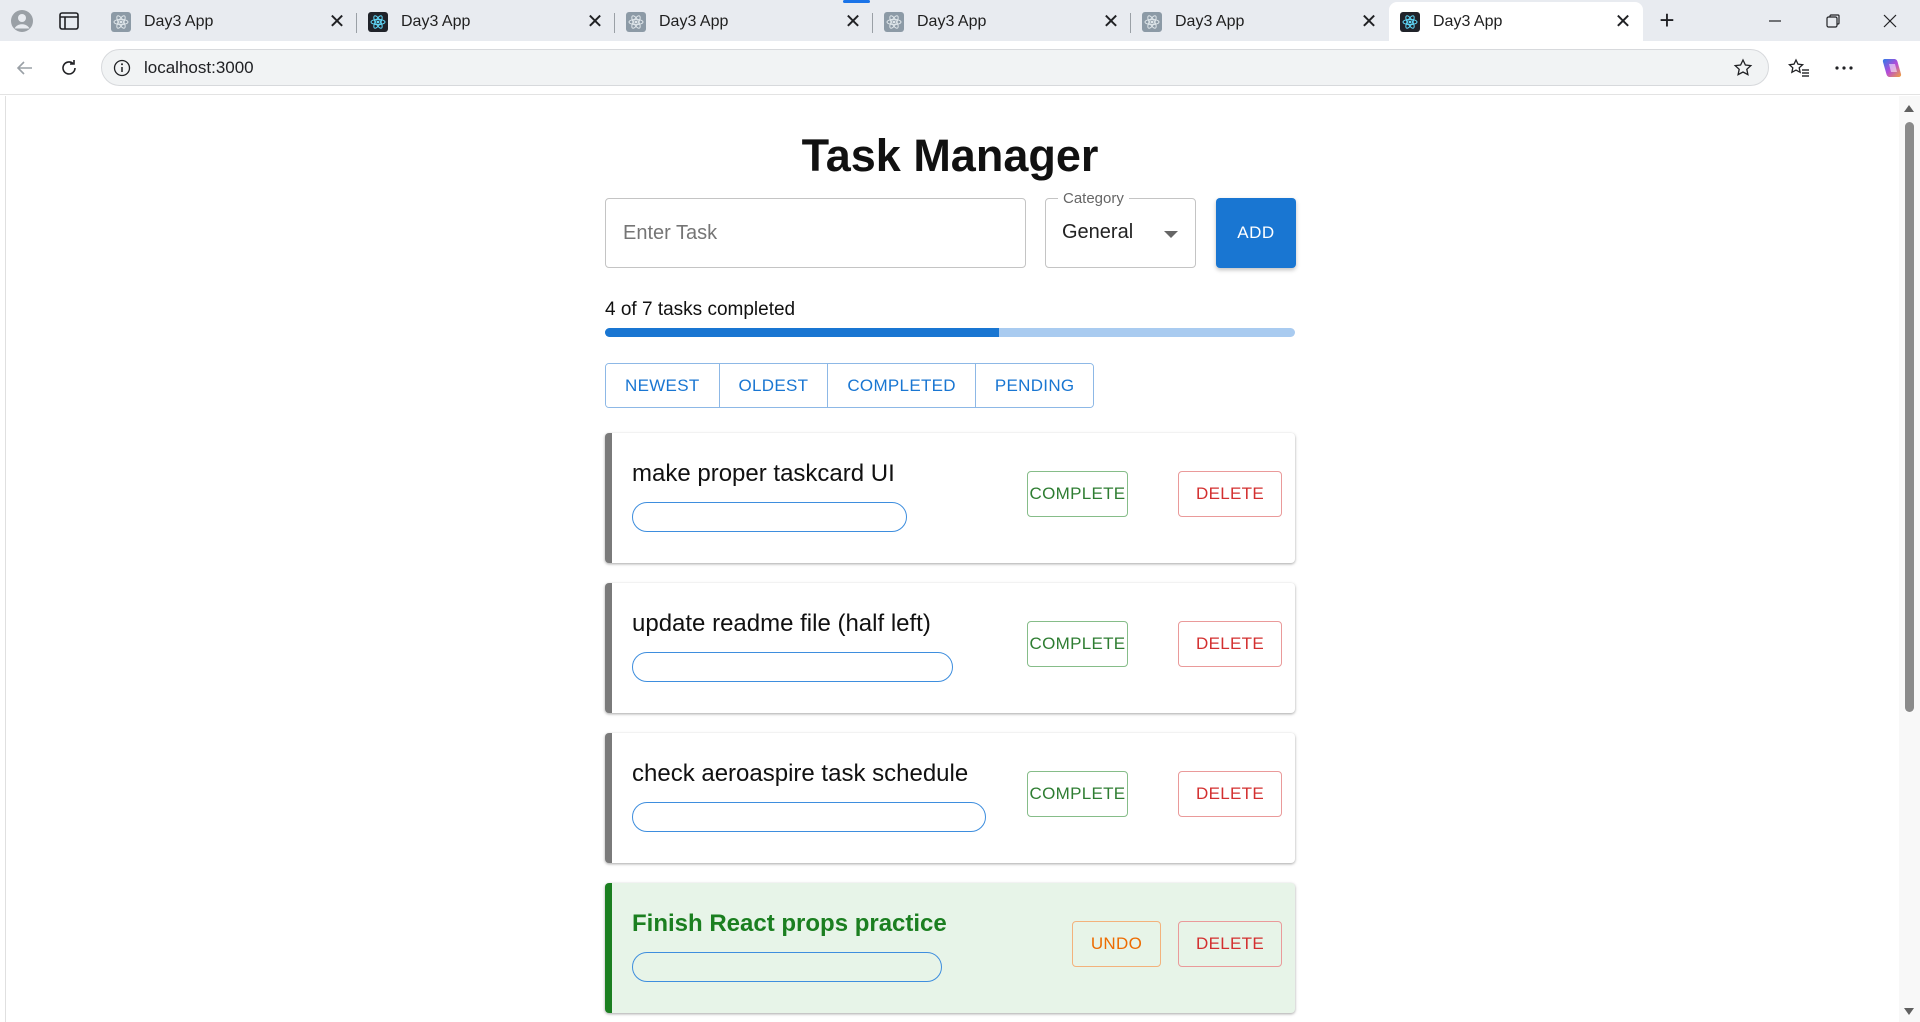 This screenshot has width=1920, height=1022. Describe the element at coordinates (1171, 234) in the screenshot. I see `dropdown-arrow-icon` at that location.